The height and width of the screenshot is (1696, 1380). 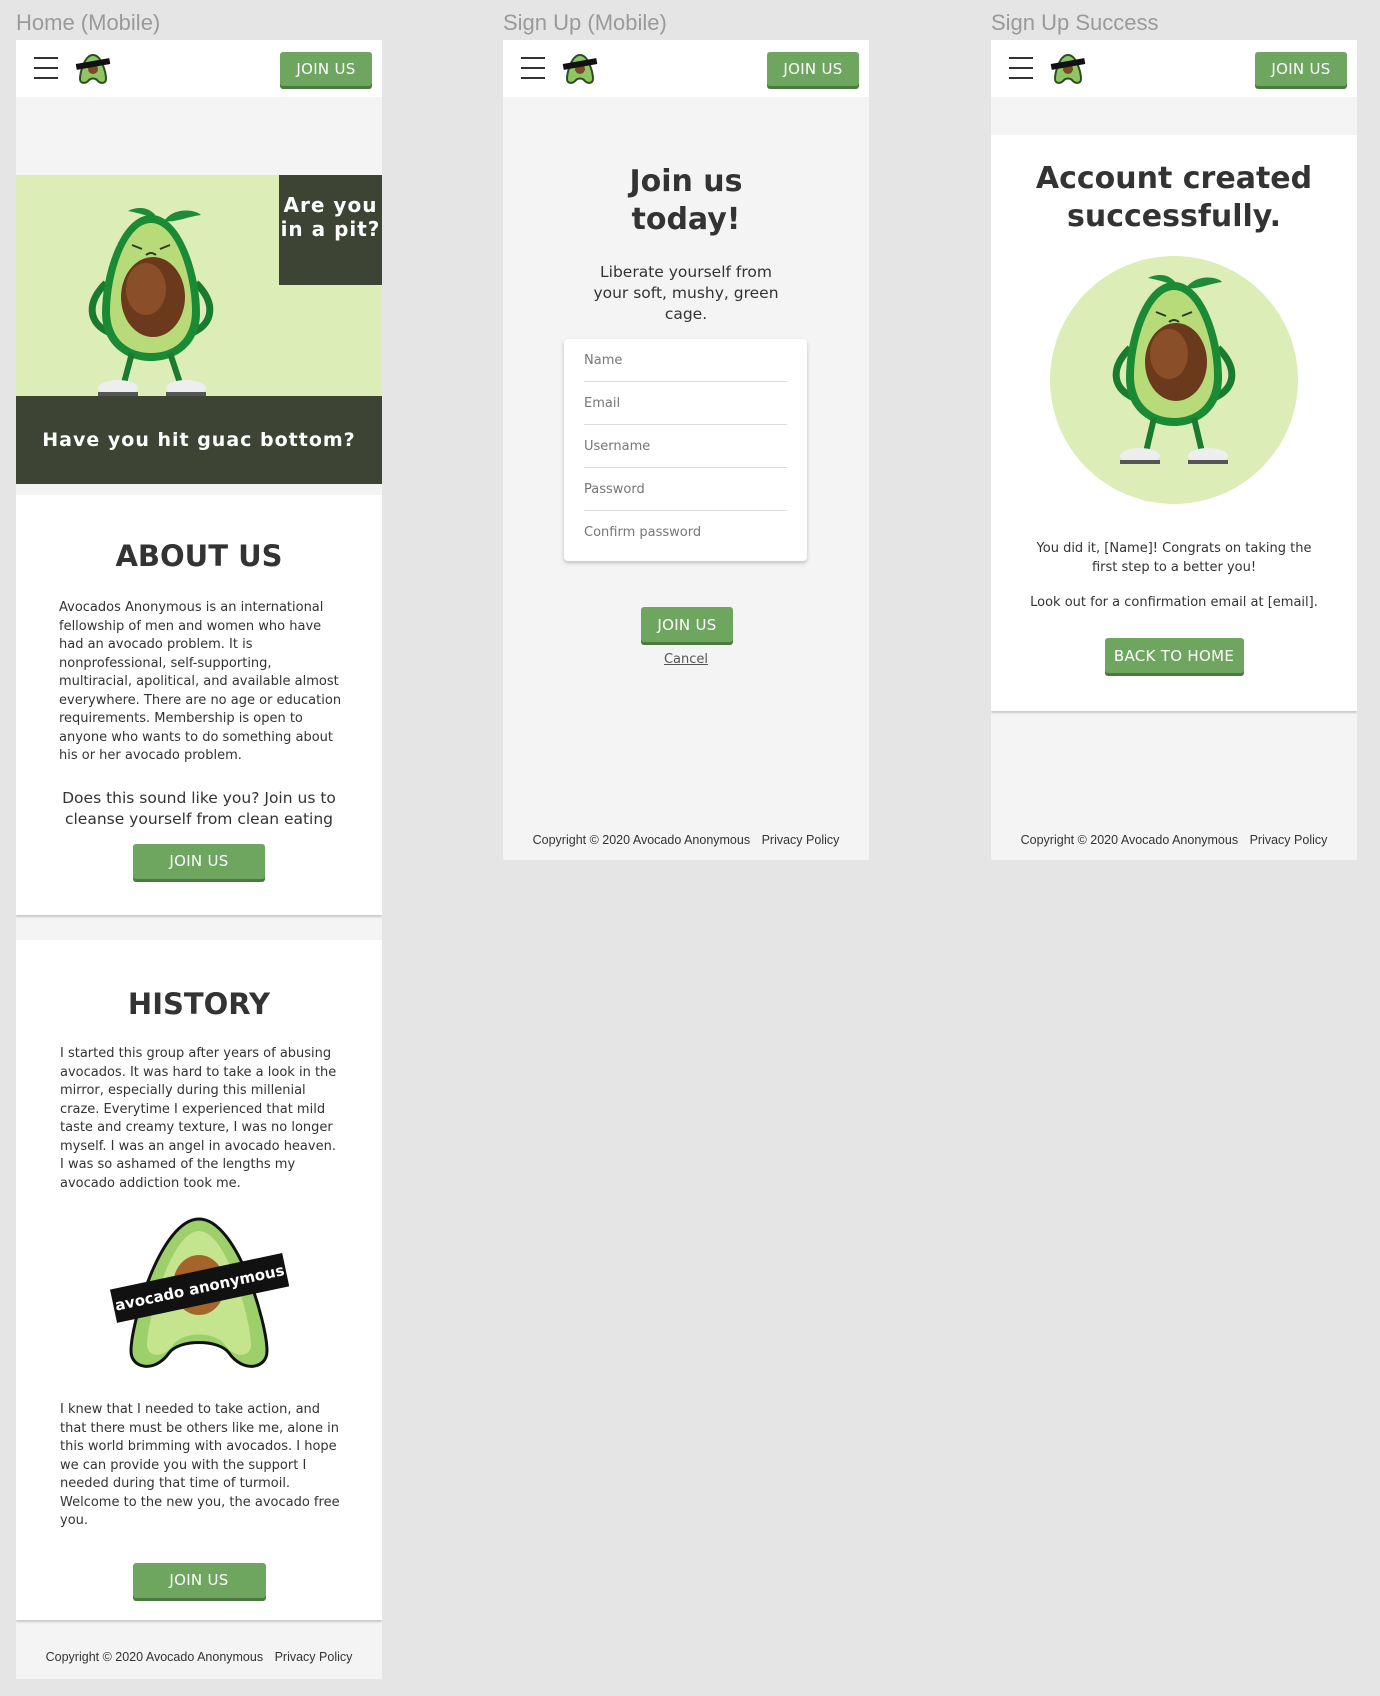 I want to click on username-field: Username, so click(x=685, y=446).